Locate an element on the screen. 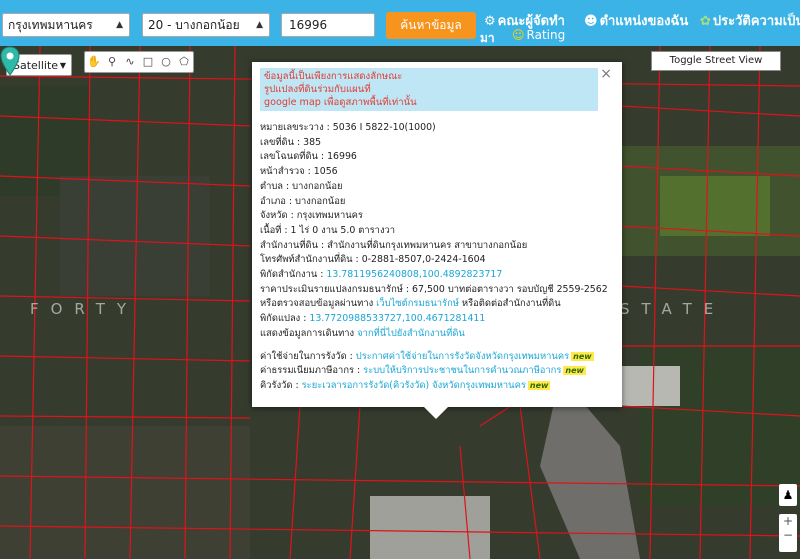 Image resolution: width=800 pixels, height=559 pixels. rating-link: ☺ Rating is located at coordinates (538, 35).